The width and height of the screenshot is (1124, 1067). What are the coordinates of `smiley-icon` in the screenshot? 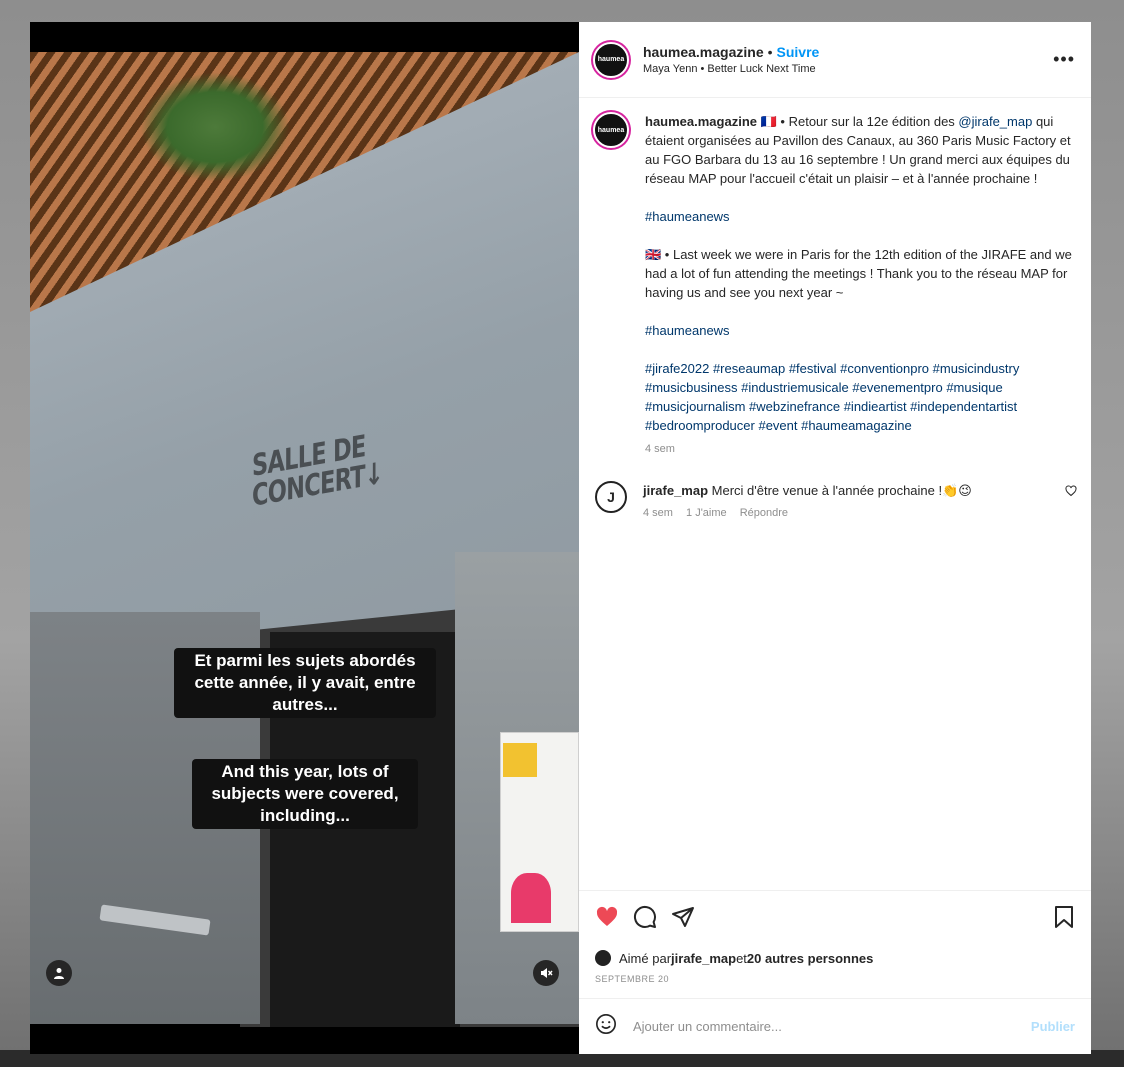 It's located at (606, 1027).